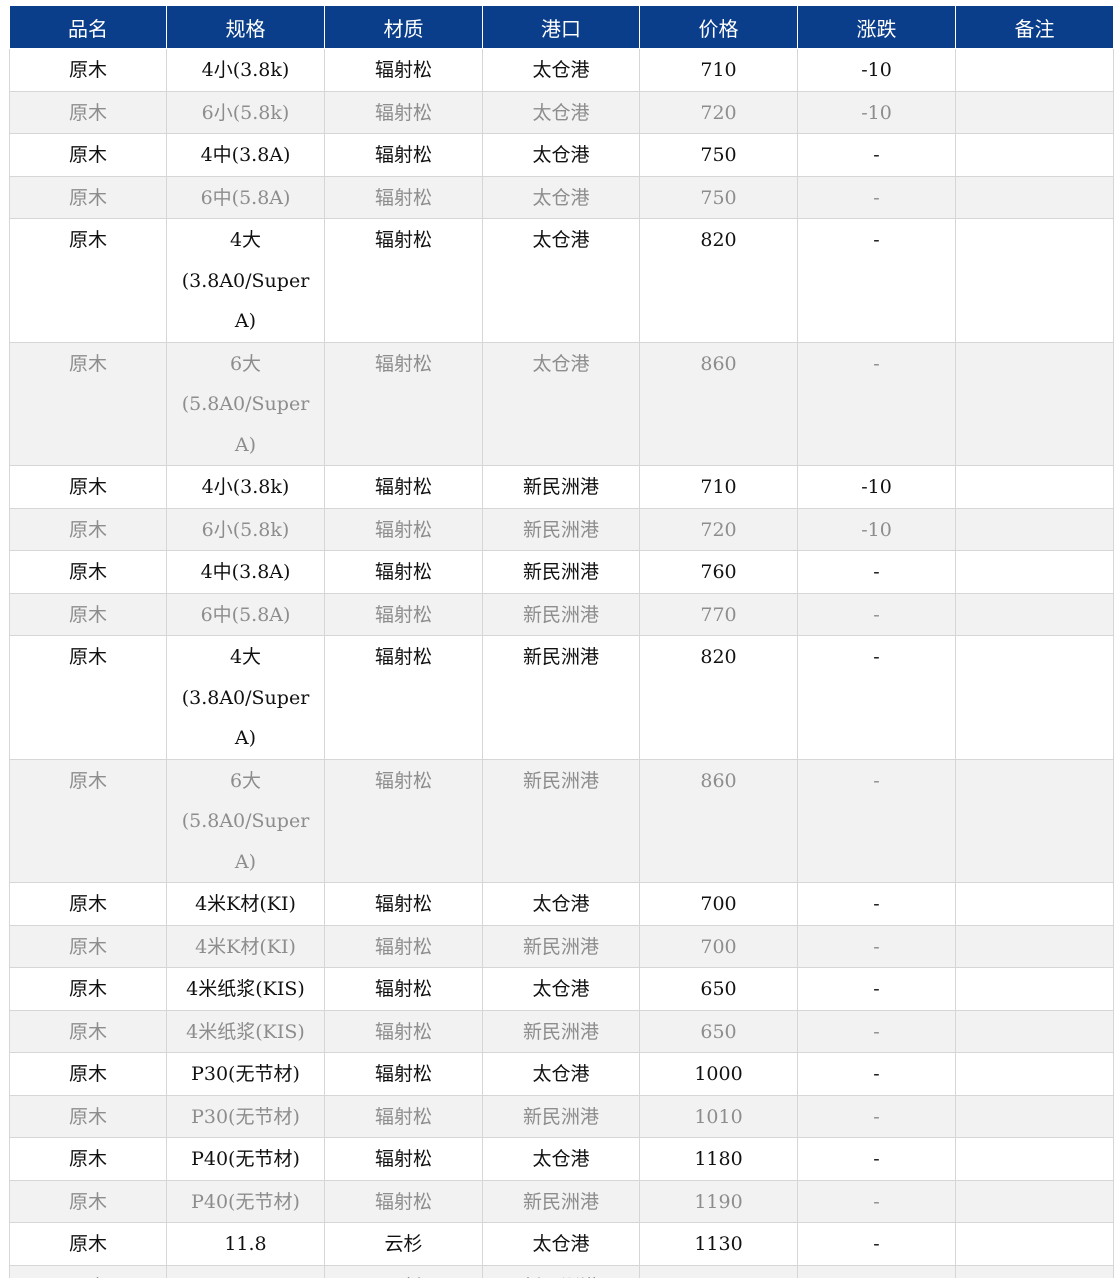  Describe the element at coordinates (245, 27) in the screenshot. I see `header-cell-spec: 规格` at that location.